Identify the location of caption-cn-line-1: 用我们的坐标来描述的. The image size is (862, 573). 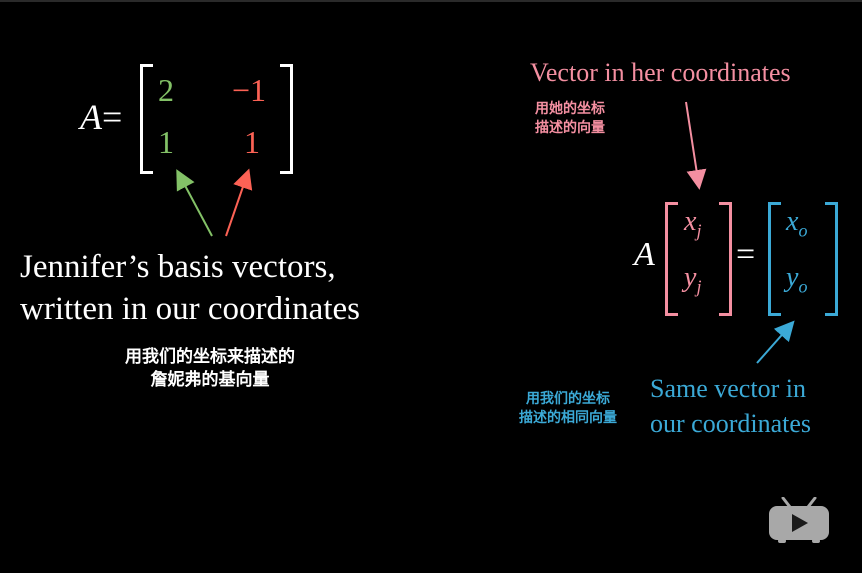
(210, 357).